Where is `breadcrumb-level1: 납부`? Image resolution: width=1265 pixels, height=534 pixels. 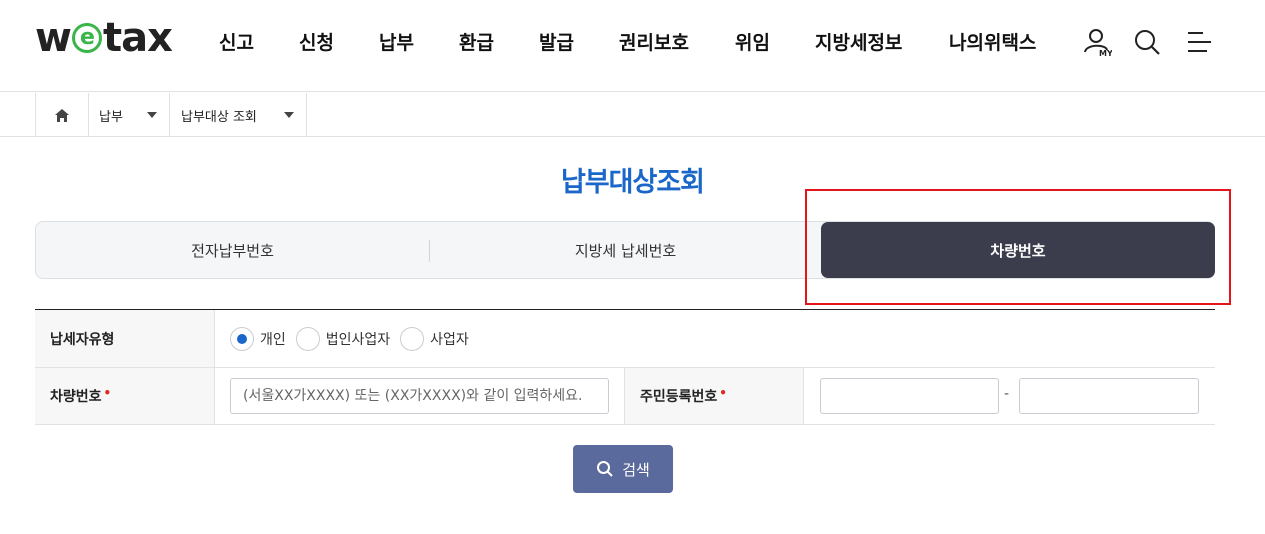 breadcrumb-level1: 납부 is located at coordinates (129, 115).